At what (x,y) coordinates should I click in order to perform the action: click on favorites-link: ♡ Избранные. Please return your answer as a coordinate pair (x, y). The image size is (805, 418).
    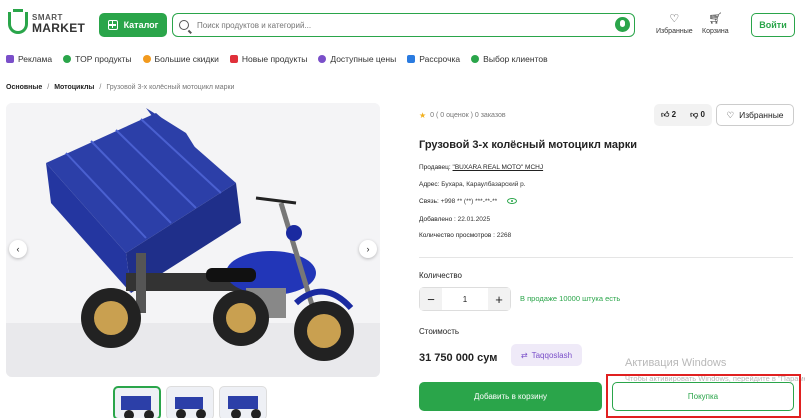
    Looking at the image, I should click on (674, 24).